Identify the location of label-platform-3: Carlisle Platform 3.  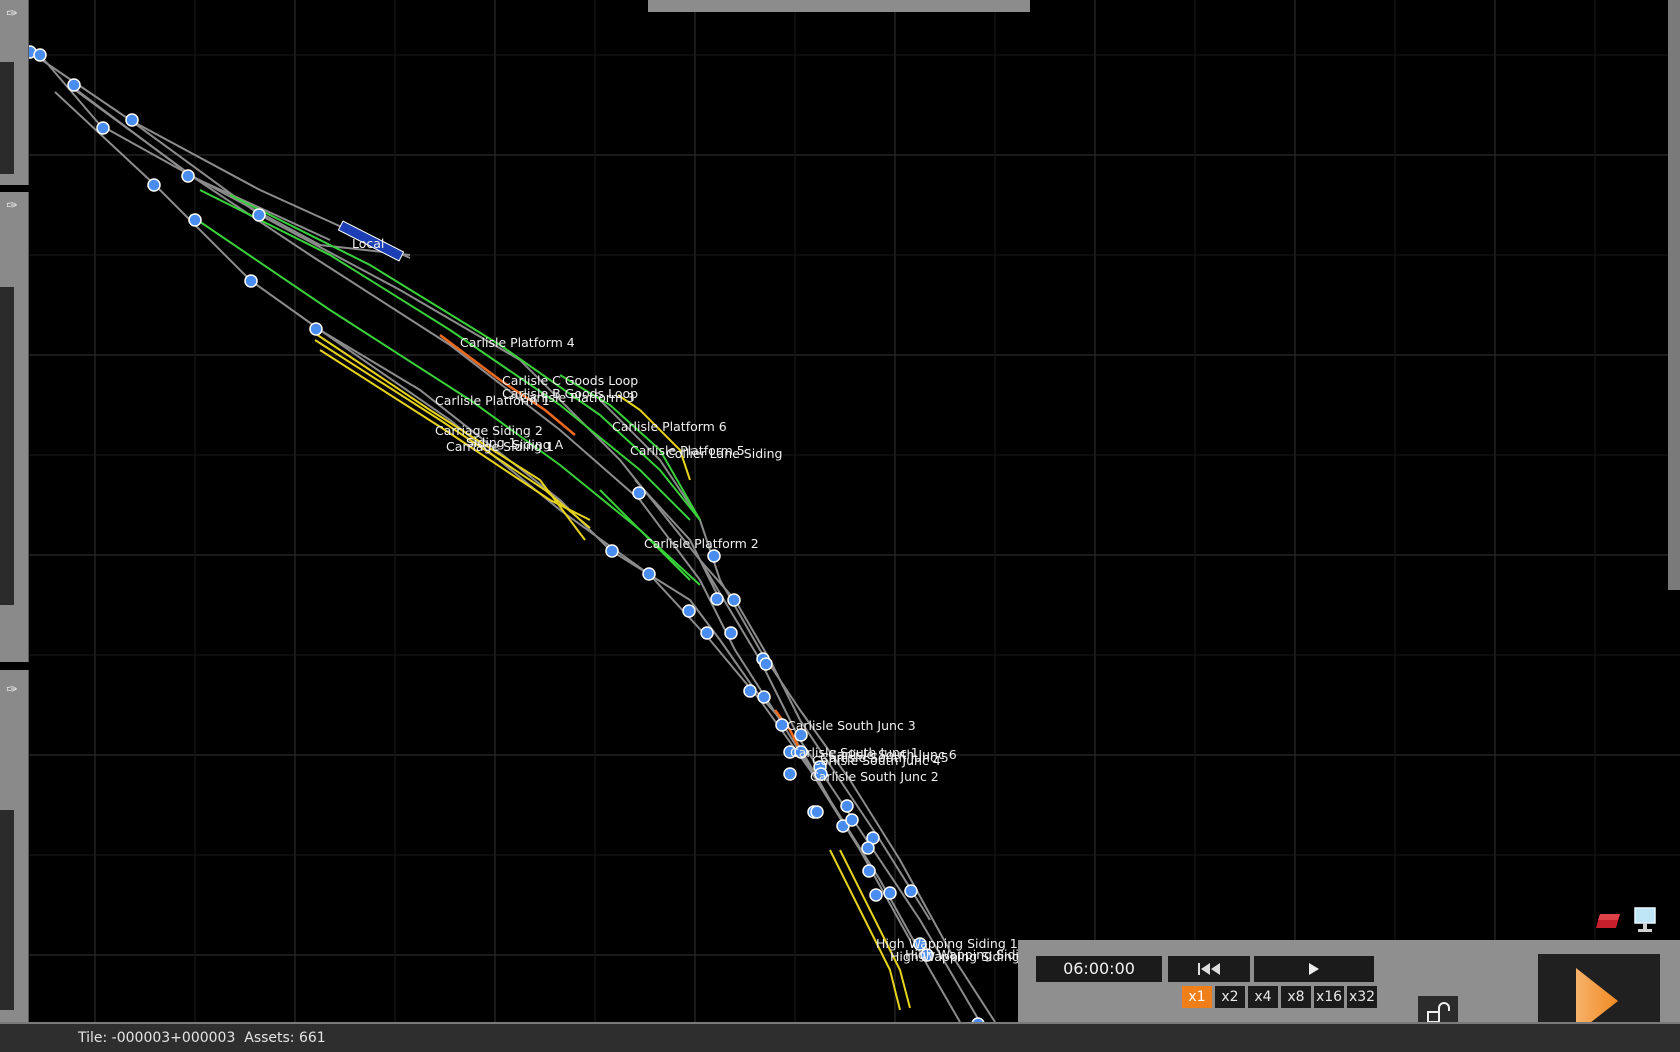
(577, 397).